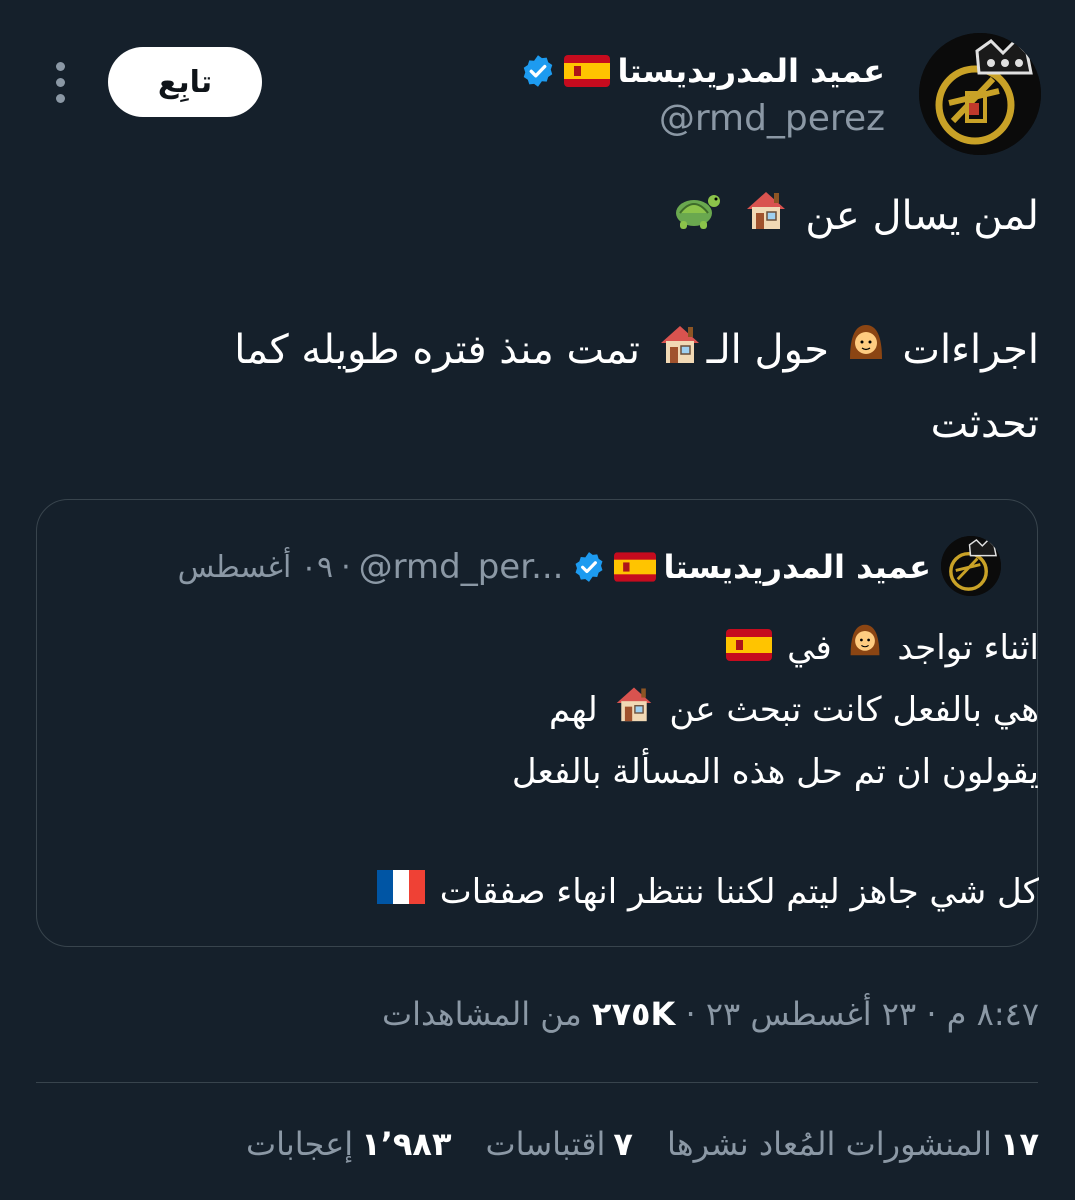 This screenshot has height=1200, width=1075. Describe the element at coordinates (1019, 1144) in the screenshot. I see `reposts-count: ١٧` at that location.